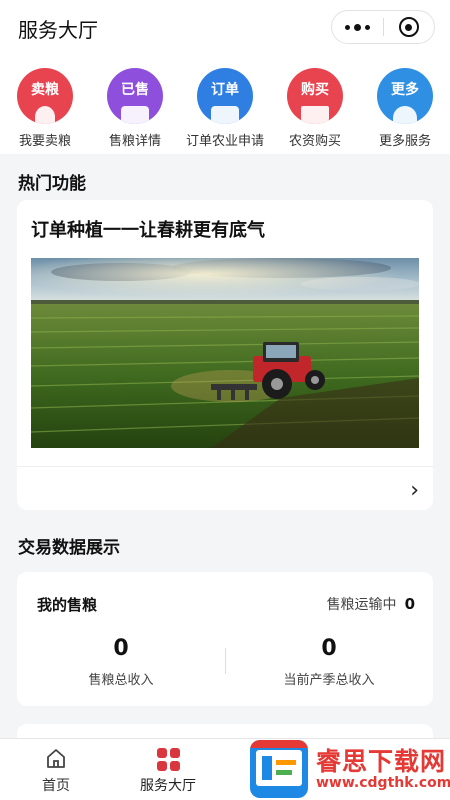  Describe the element at coordinates (168, 786) in the screenshot. I see `tab-label: 服务大厅` at that location.